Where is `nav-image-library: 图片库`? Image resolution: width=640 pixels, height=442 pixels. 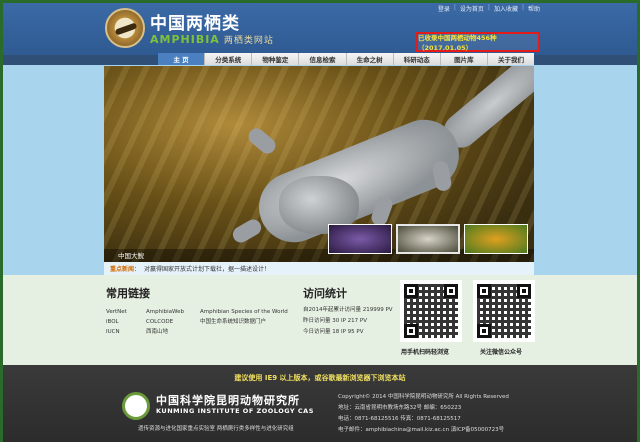 nav-image-library: 图片库 is located at coordinates (464, 59).